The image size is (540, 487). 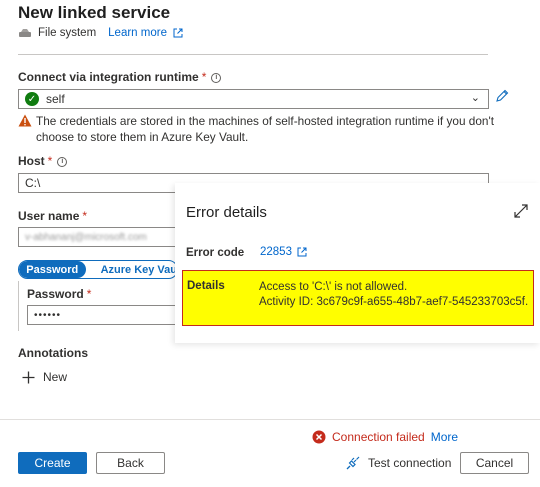 I want to click on more-link: More, so click(x=444, y=437).